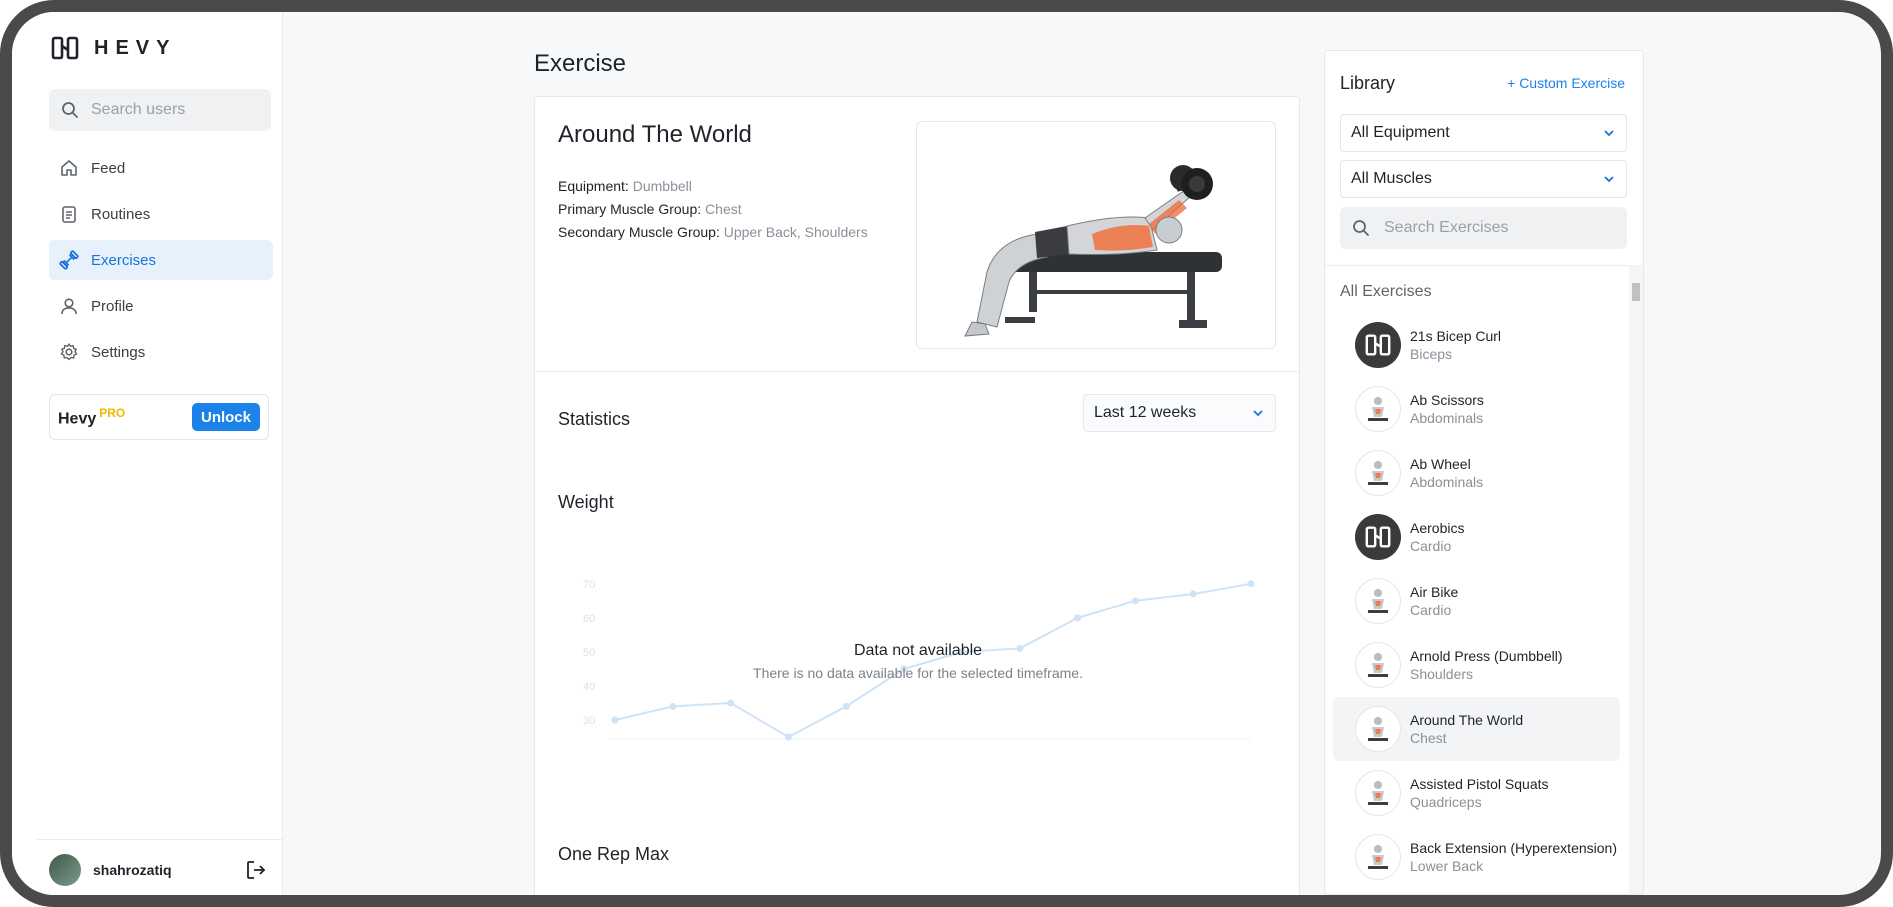 Image resolution: width=1893 pixels, height=907 pixels. I want to click on exercise-illustration, so click(1096, 235).